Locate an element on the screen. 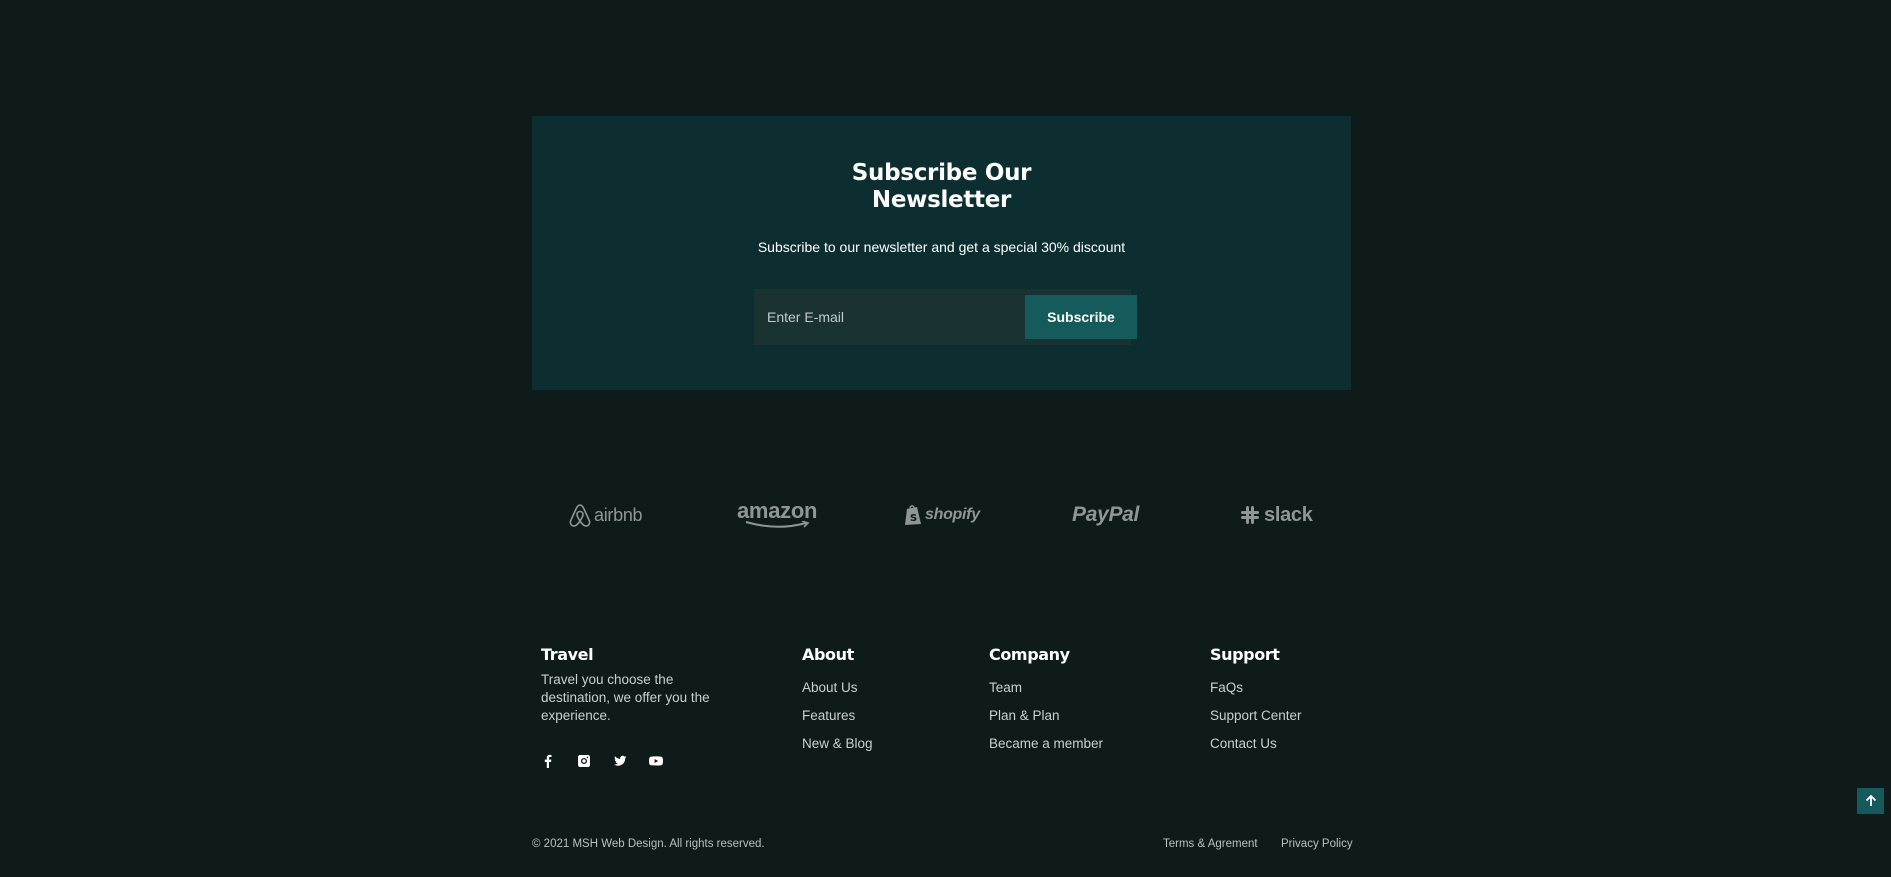 The width and height of the screenshot is (1891, 877). footer-company-title: Company is located at coordinates (1029, 654).